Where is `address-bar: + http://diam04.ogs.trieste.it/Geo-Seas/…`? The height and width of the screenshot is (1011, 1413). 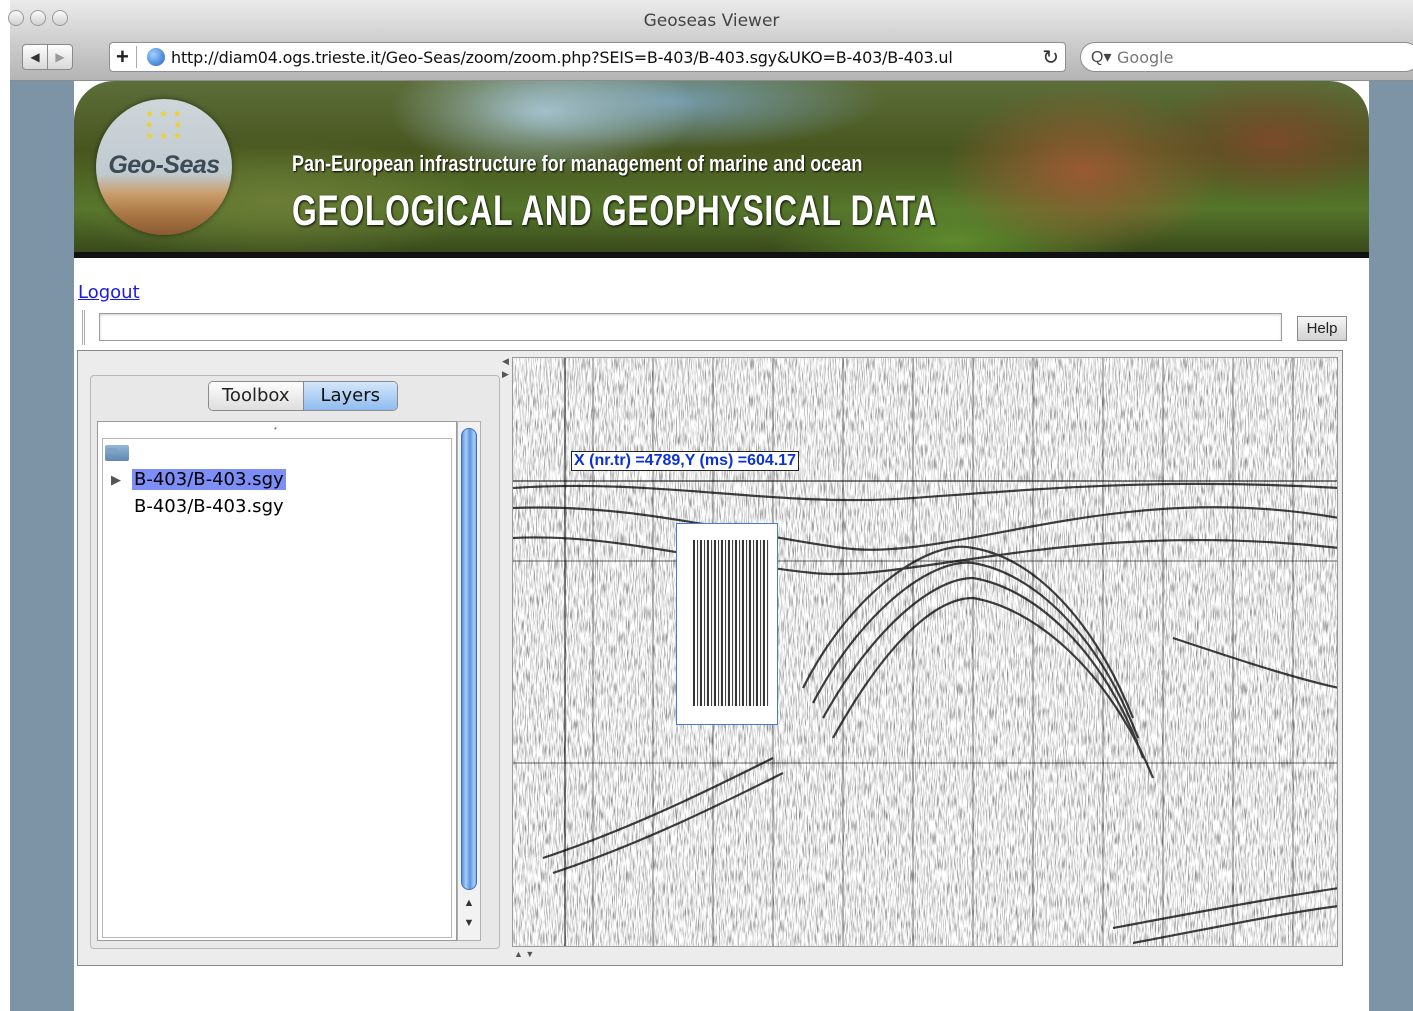
address-bar: + http://diam04.ogs.trieste.it/Geo-Seas/… is located at coordinates (587, 57).